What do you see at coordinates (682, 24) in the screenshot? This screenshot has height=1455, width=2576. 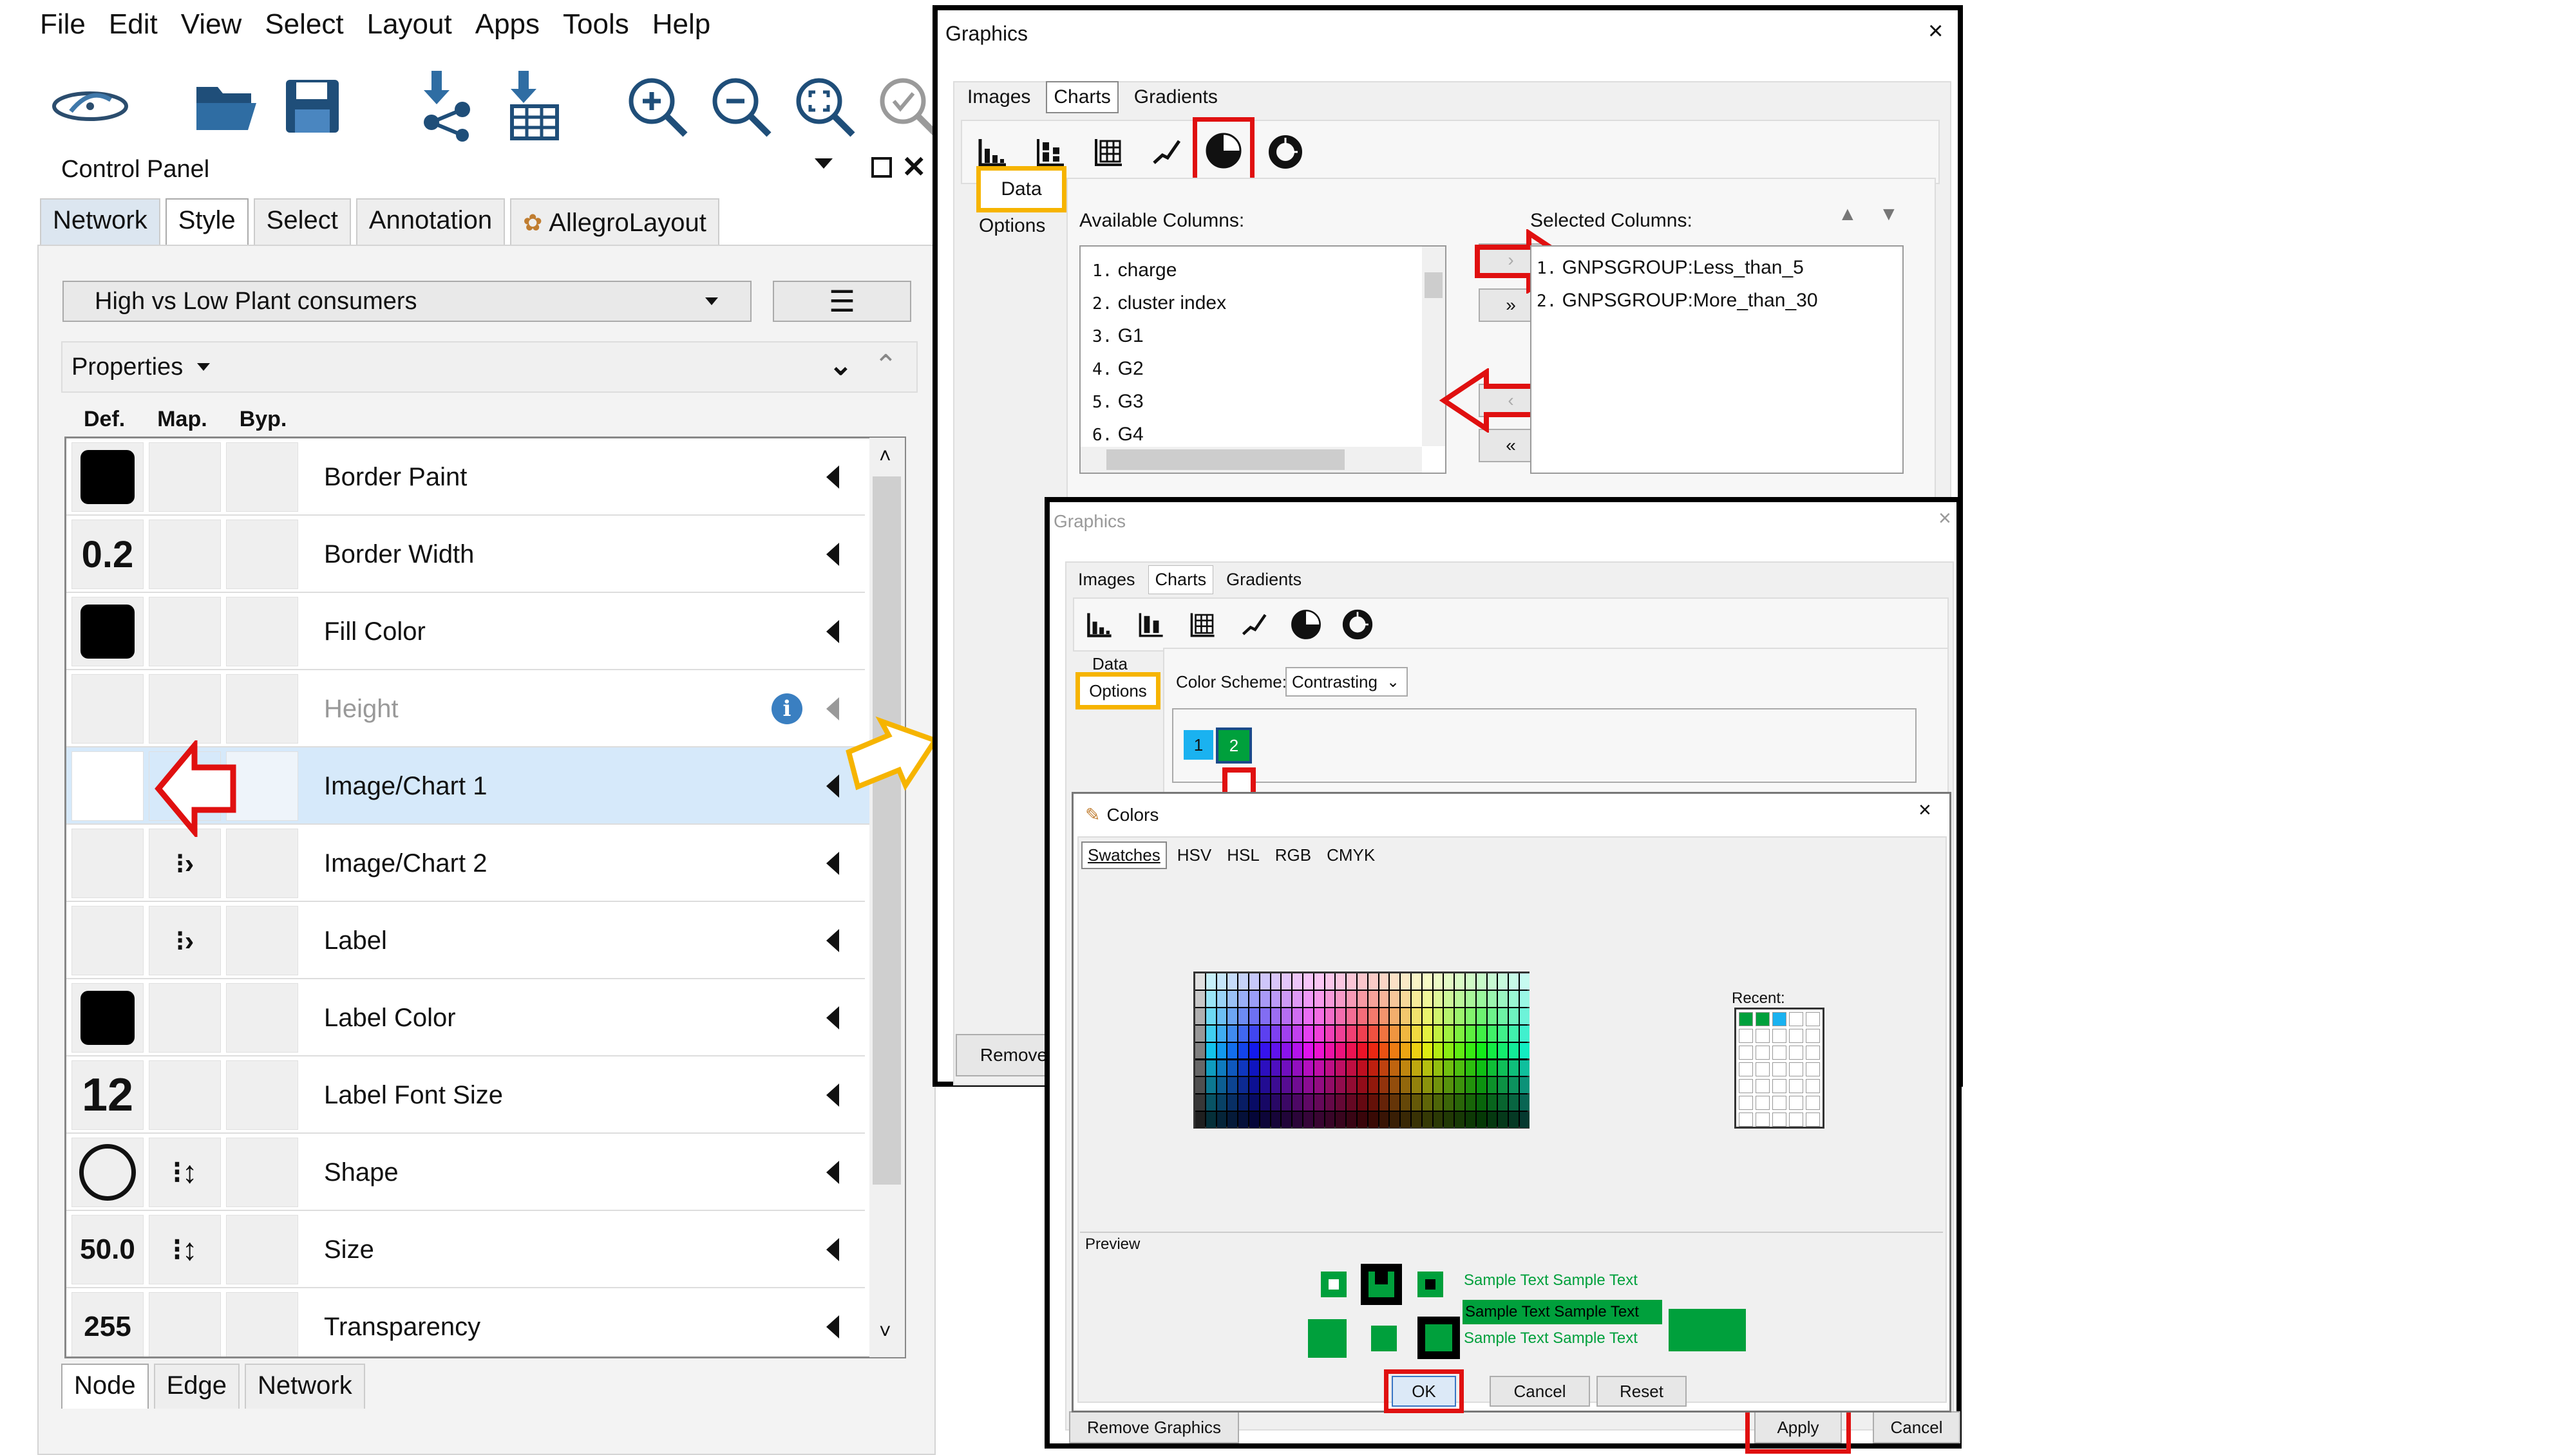 I see `menu-help: Help` at bounding box center [682, 24].